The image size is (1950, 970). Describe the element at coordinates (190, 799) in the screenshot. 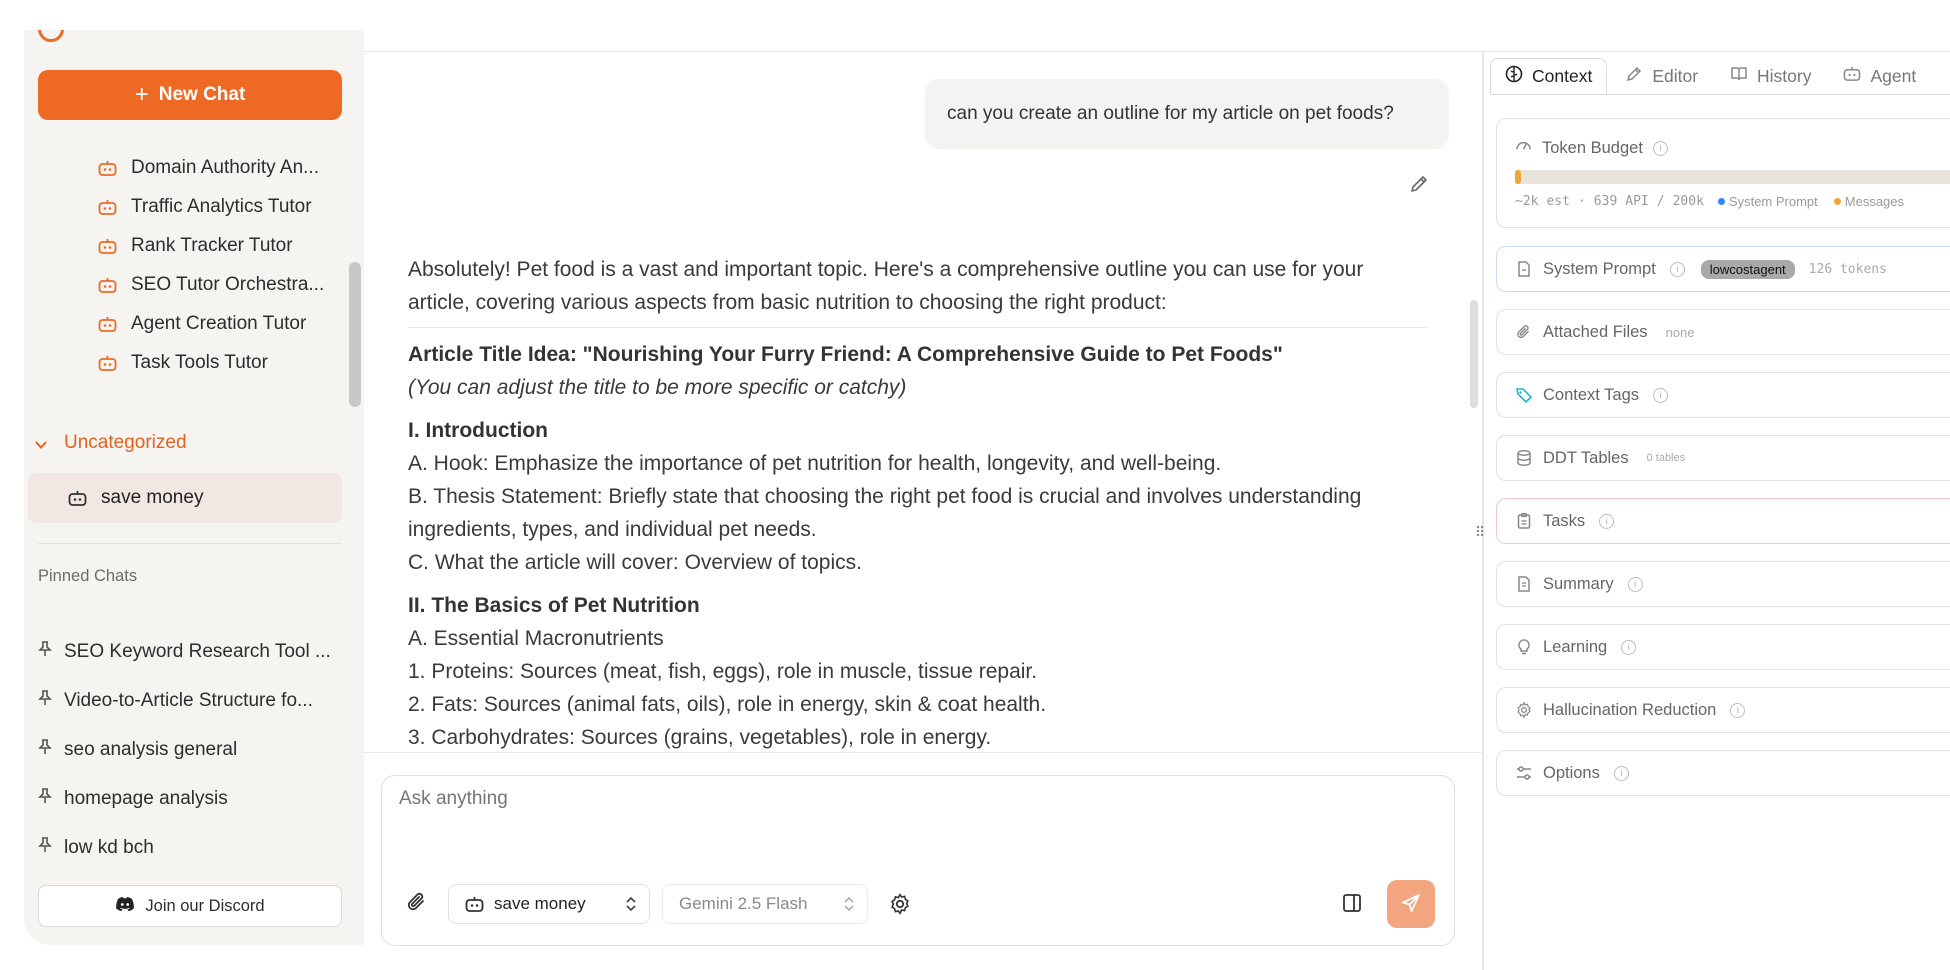

I see `pinned-chat-item: homepage analysis` at that location.